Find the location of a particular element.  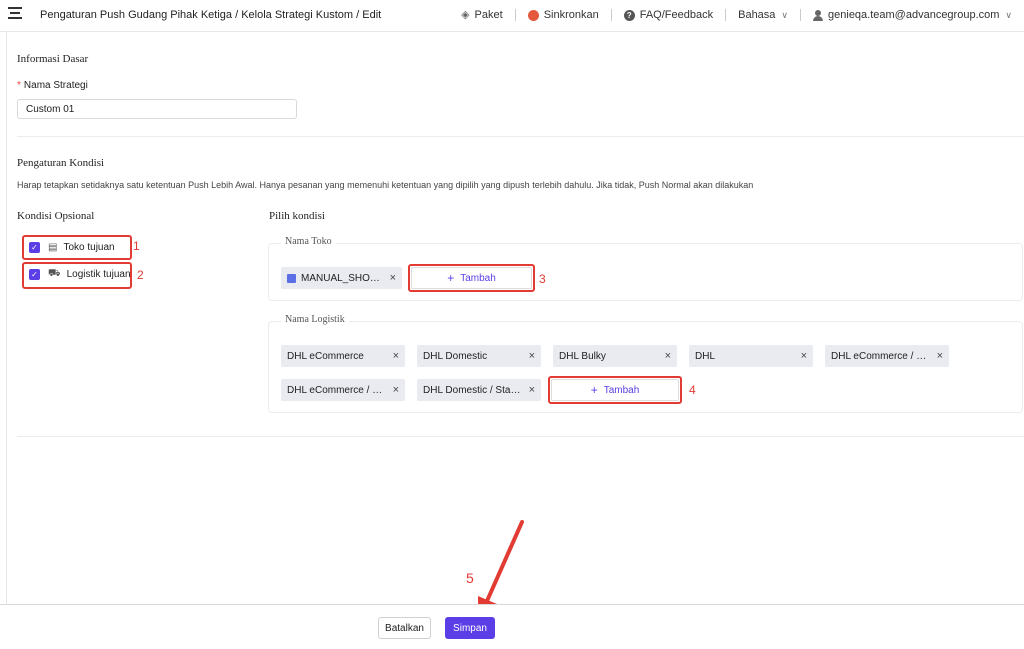

faq-link: ? FAQ/Feedback is located at coordinates (668, 15).